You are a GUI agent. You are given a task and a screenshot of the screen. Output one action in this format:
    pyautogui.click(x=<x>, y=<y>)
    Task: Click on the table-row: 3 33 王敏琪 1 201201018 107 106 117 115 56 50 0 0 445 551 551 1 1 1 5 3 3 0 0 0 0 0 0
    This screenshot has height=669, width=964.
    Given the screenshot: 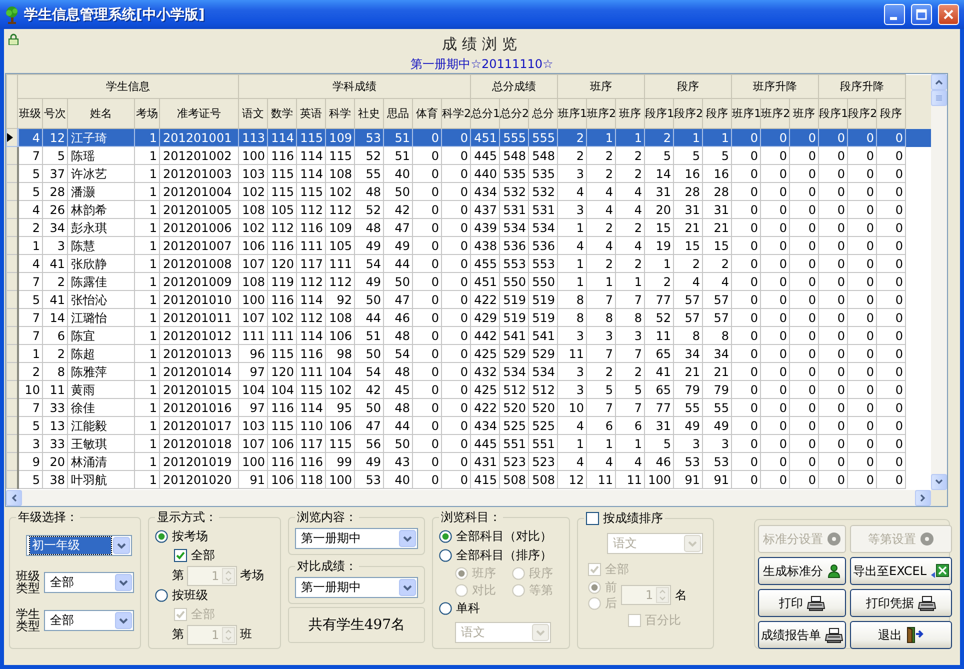 What is the action you would take?
    pyautogui.click(x=468, y=443)
    